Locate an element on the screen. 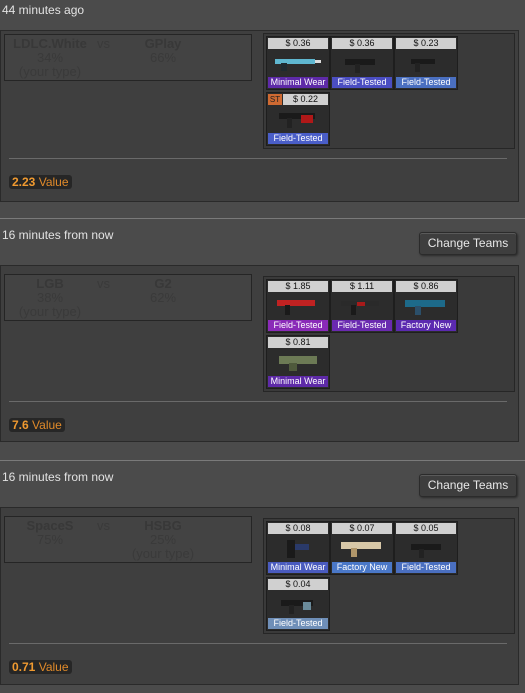 This screenshot has height=693, width=525. lmg-icon is located at coordinates (298, 363).